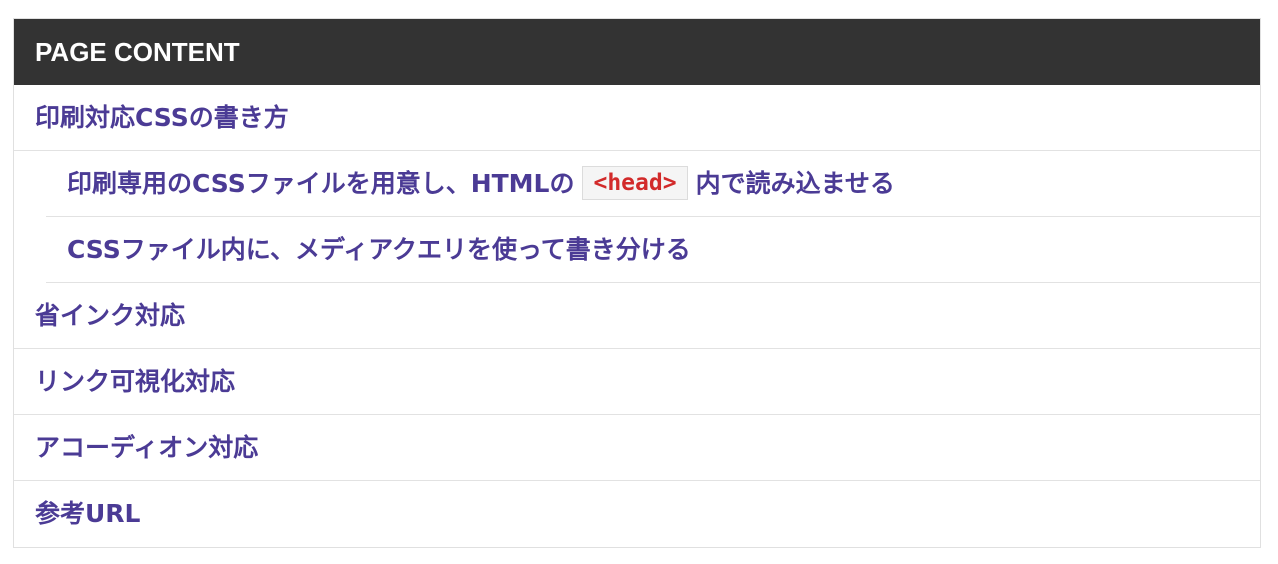 The width and height of the screenshot is (1278, 564). What do you see at coordinates (795, 183) in the screenshot?
I see `toc-subitem-label-after: 内で読み込ませる` at bounding box center [795, 183].